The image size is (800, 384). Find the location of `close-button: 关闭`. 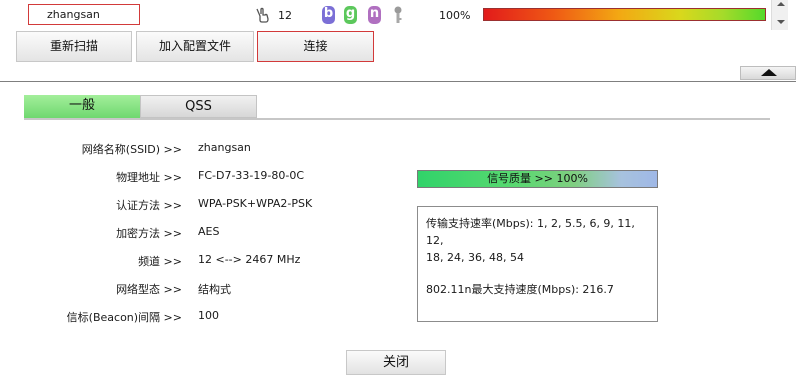

close-button: 关闭 is located at coordinates (396, 362).